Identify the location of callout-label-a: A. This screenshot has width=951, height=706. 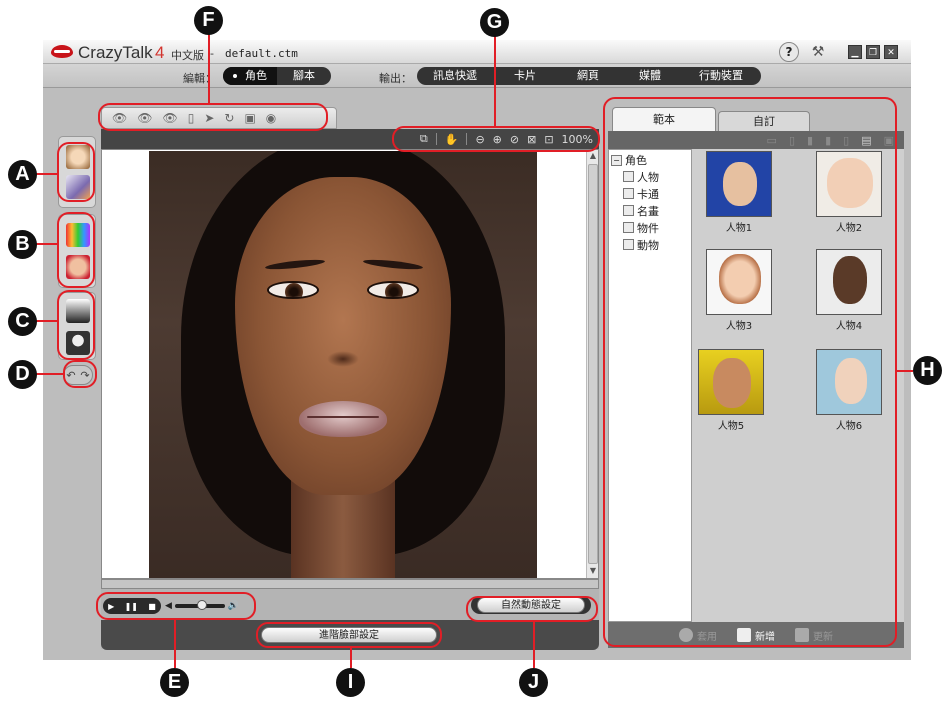
(22, 174).